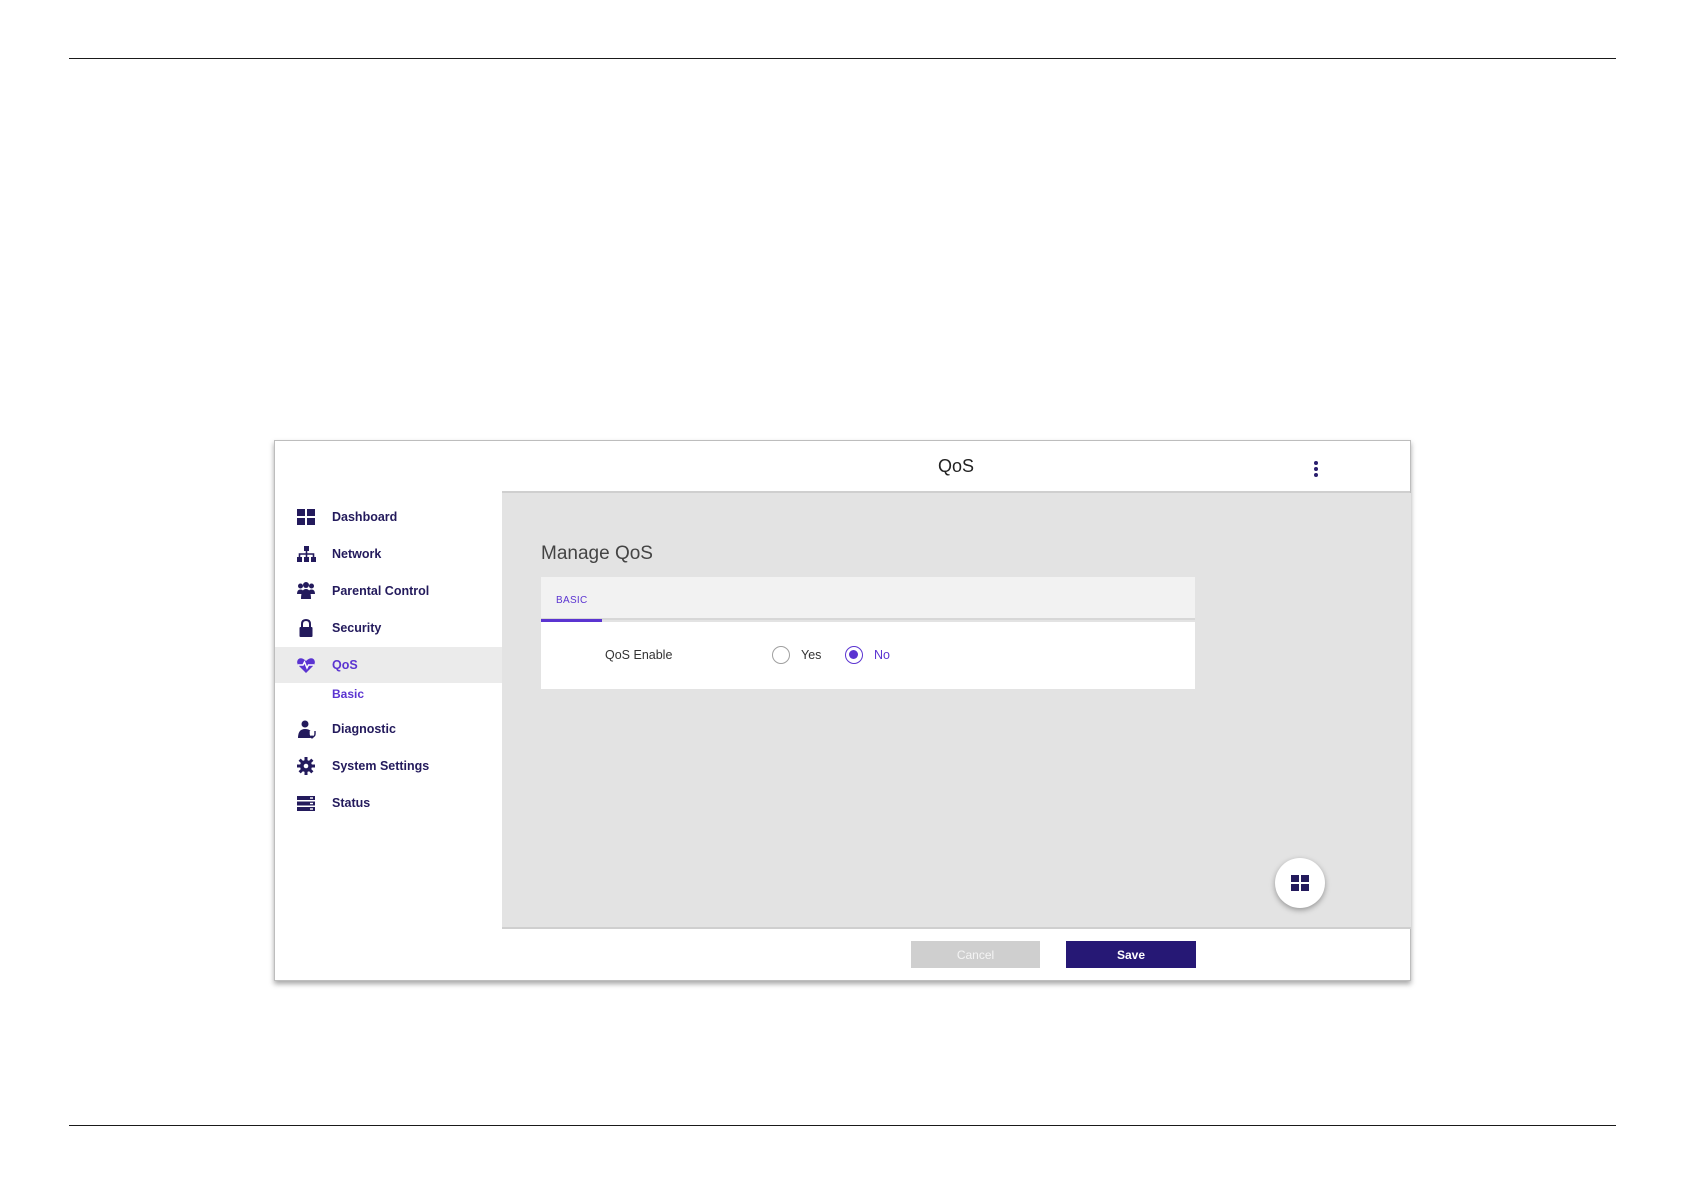 This screenshot has width=1684, height=1191. I want to click on tab-bar: BASIC, so click(868, 599).